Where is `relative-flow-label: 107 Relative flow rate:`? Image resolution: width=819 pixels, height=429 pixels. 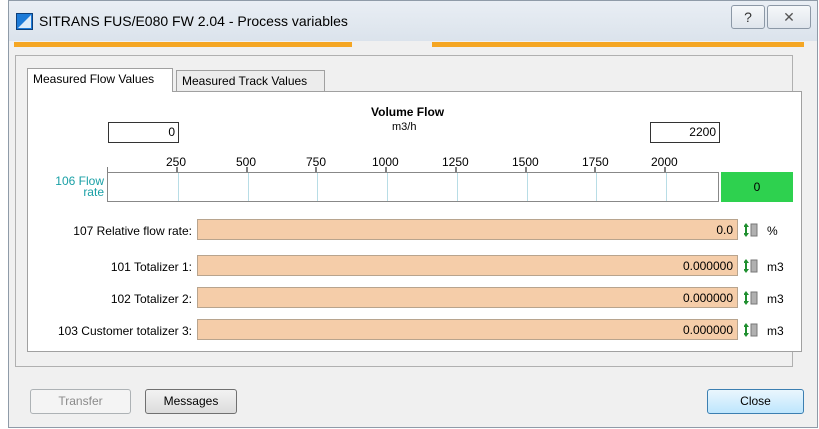
relative-flow-label: 107 Relative flow rate: is located at coordinates (132, 231).